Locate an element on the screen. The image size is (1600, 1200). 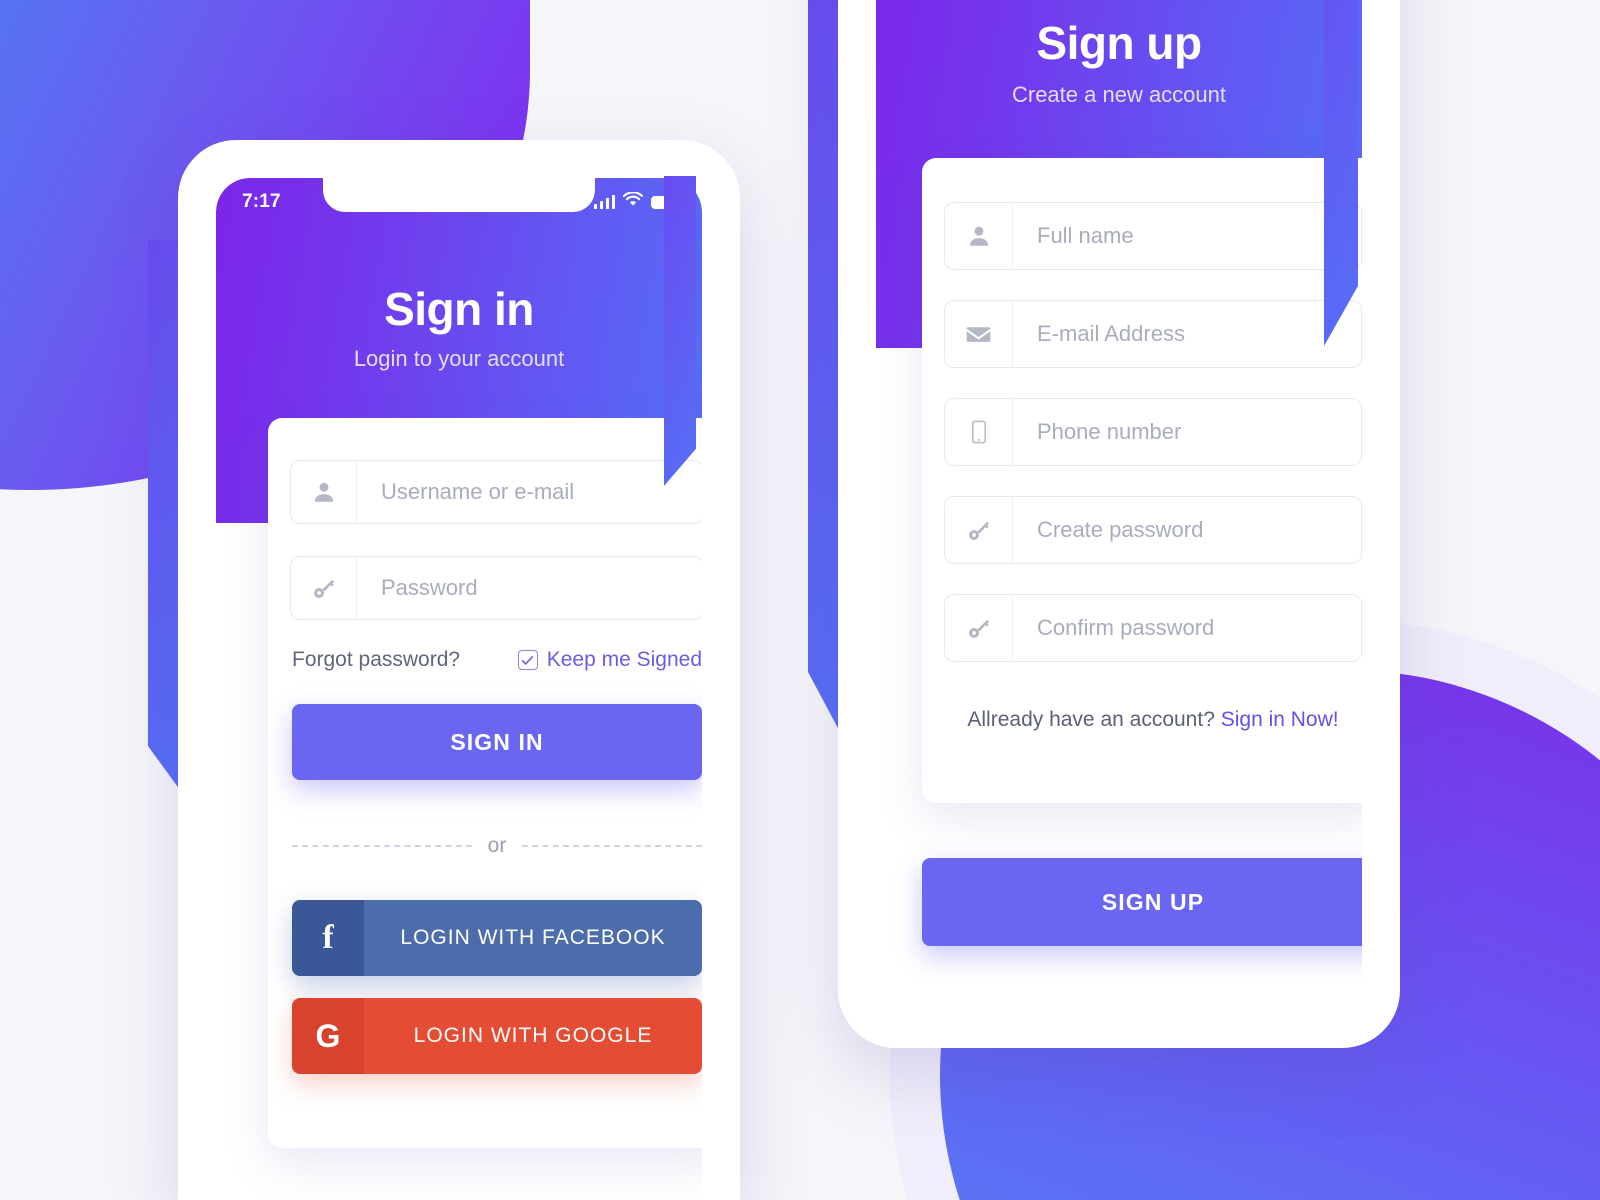
checkbox-box is located at coordinates (527, 660).